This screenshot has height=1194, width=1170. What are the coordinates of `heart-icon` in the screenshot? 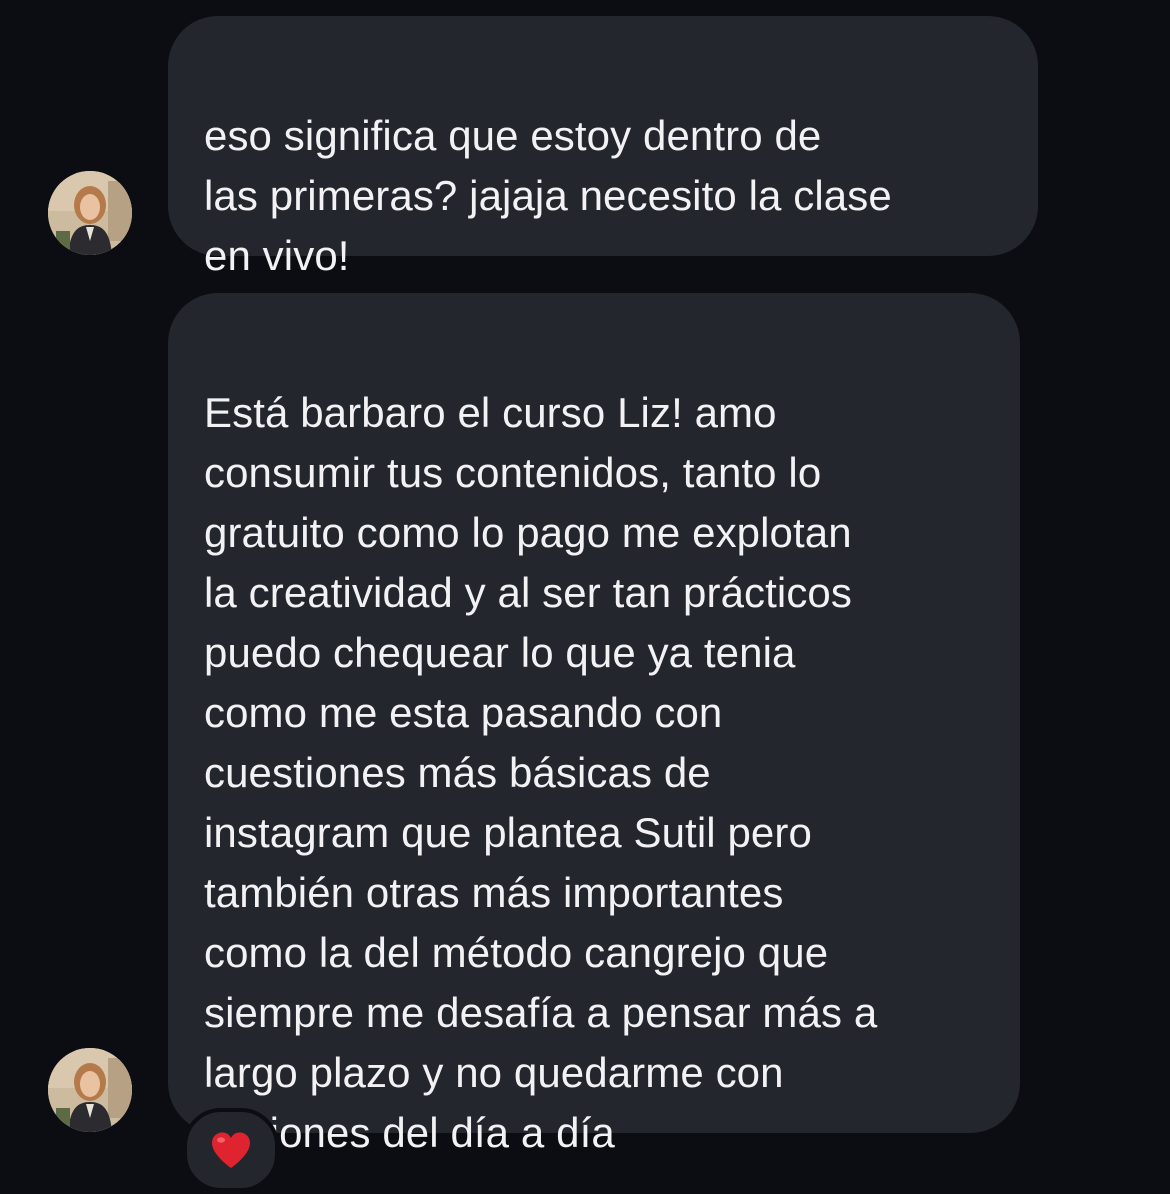 It's located at (231, 1150).